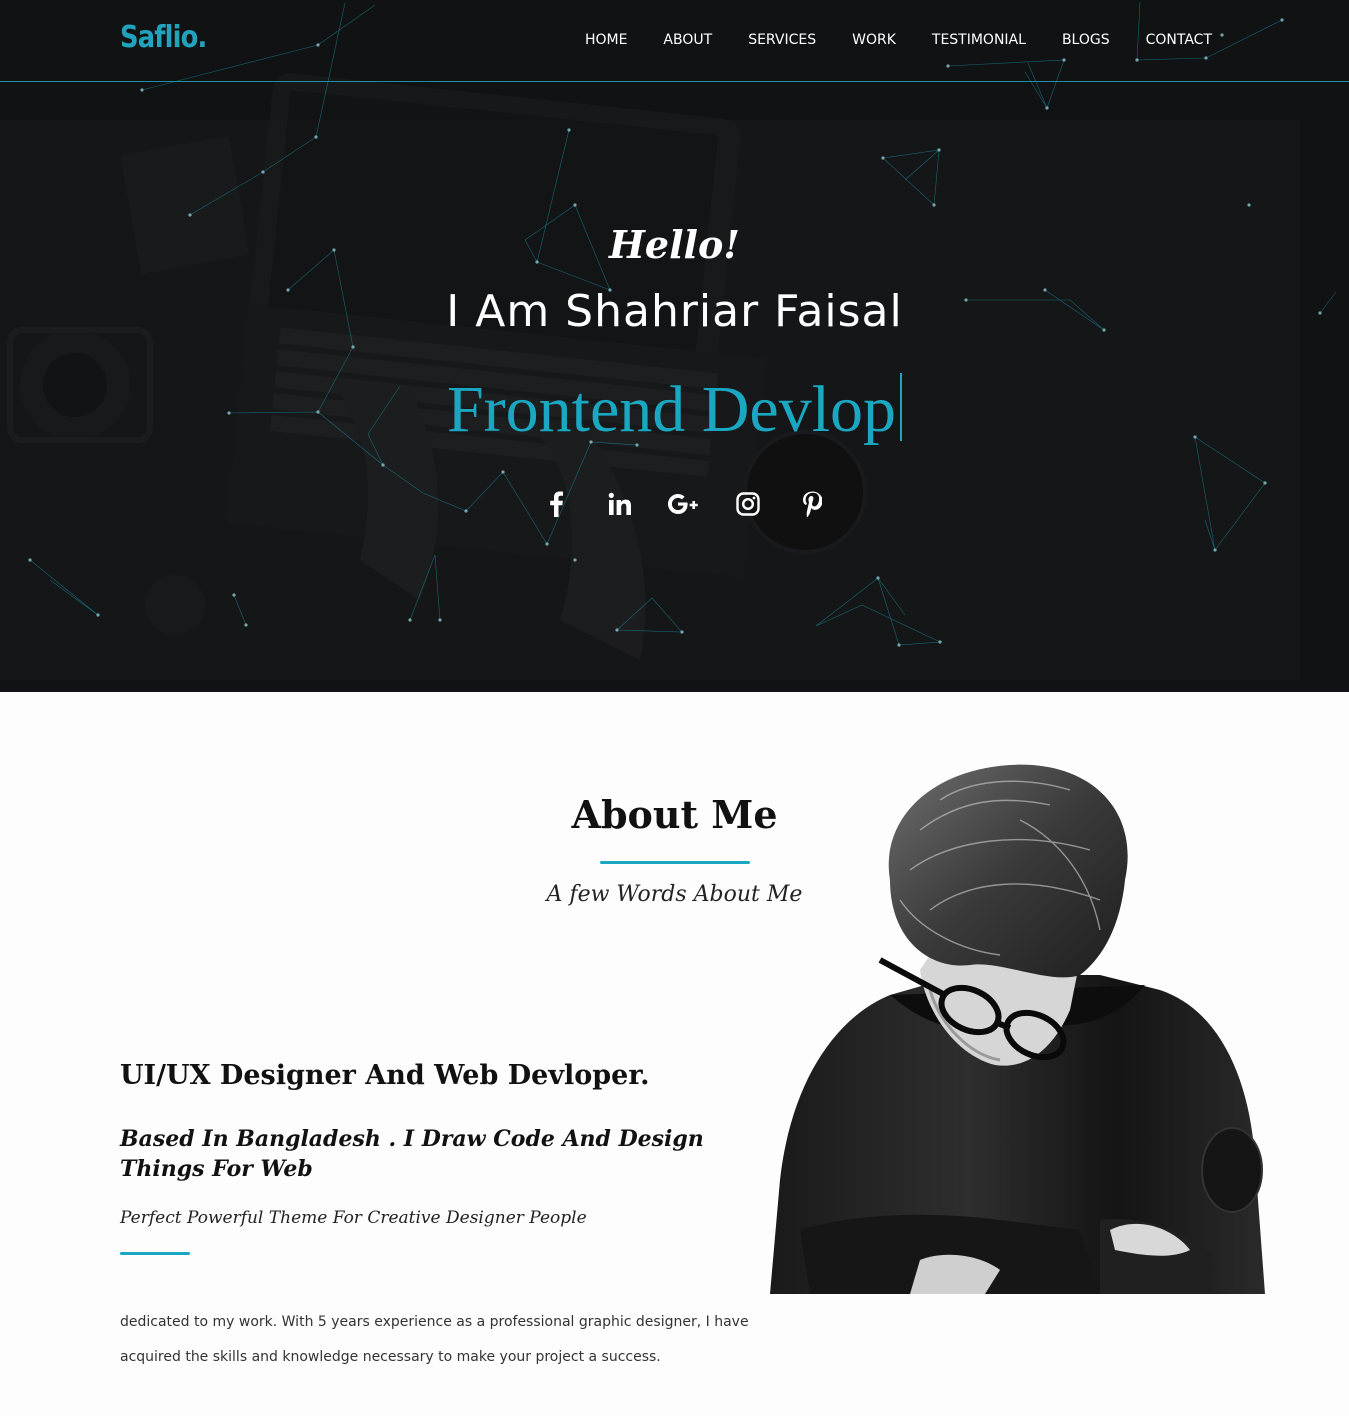 This screenshot has height=1416, width=1349. Describe the element at coordinates (1020, 1027) in the screenshot. I see `portrait-image` at that location.